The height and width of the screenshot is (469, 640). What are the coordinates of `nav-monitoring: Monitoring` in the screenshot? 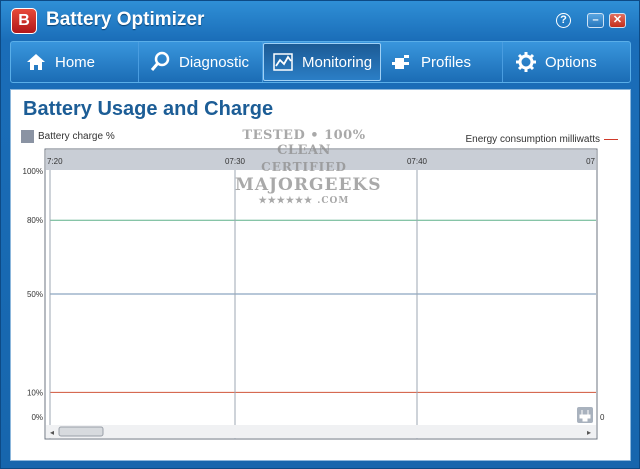 It's located at (322, 62).